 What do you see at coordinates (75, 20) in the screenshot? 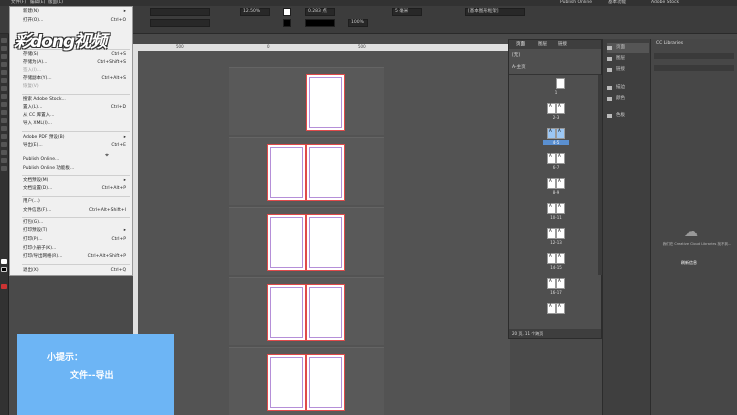
I see `menu-item-open: 打开(O)... Ctrl+O` at bounding box center [75, 20].